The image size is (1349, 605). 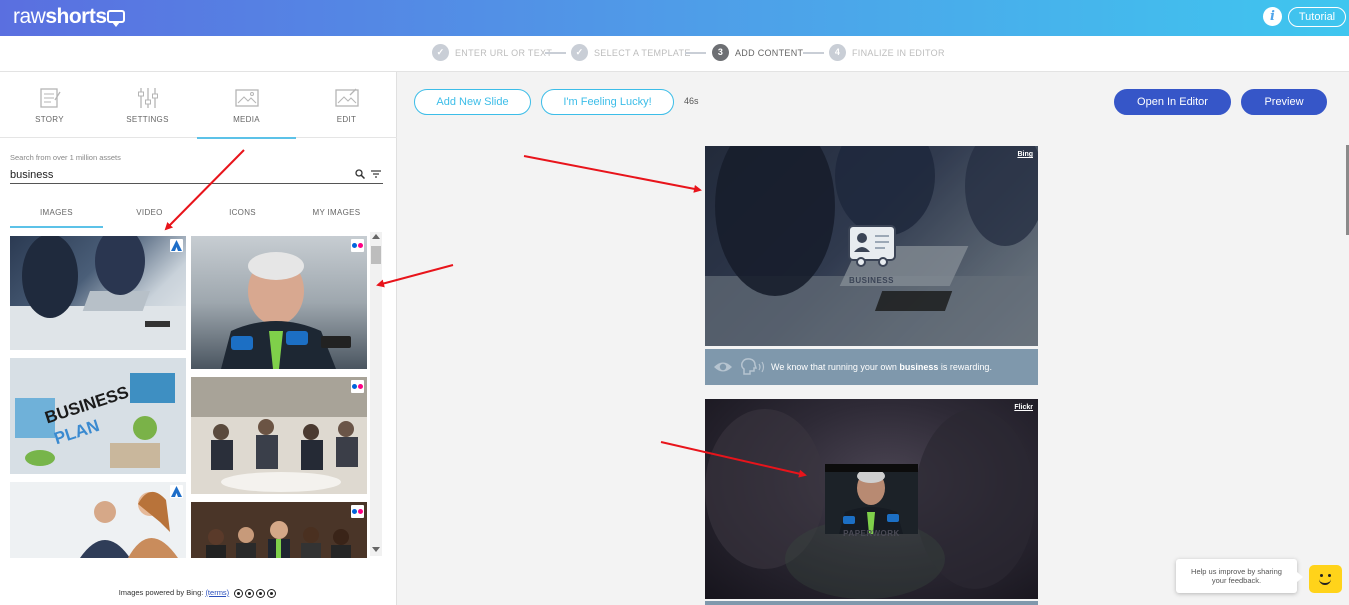 I want to click on slide-source-credit: Flickr, so click(x=1023, y=407).